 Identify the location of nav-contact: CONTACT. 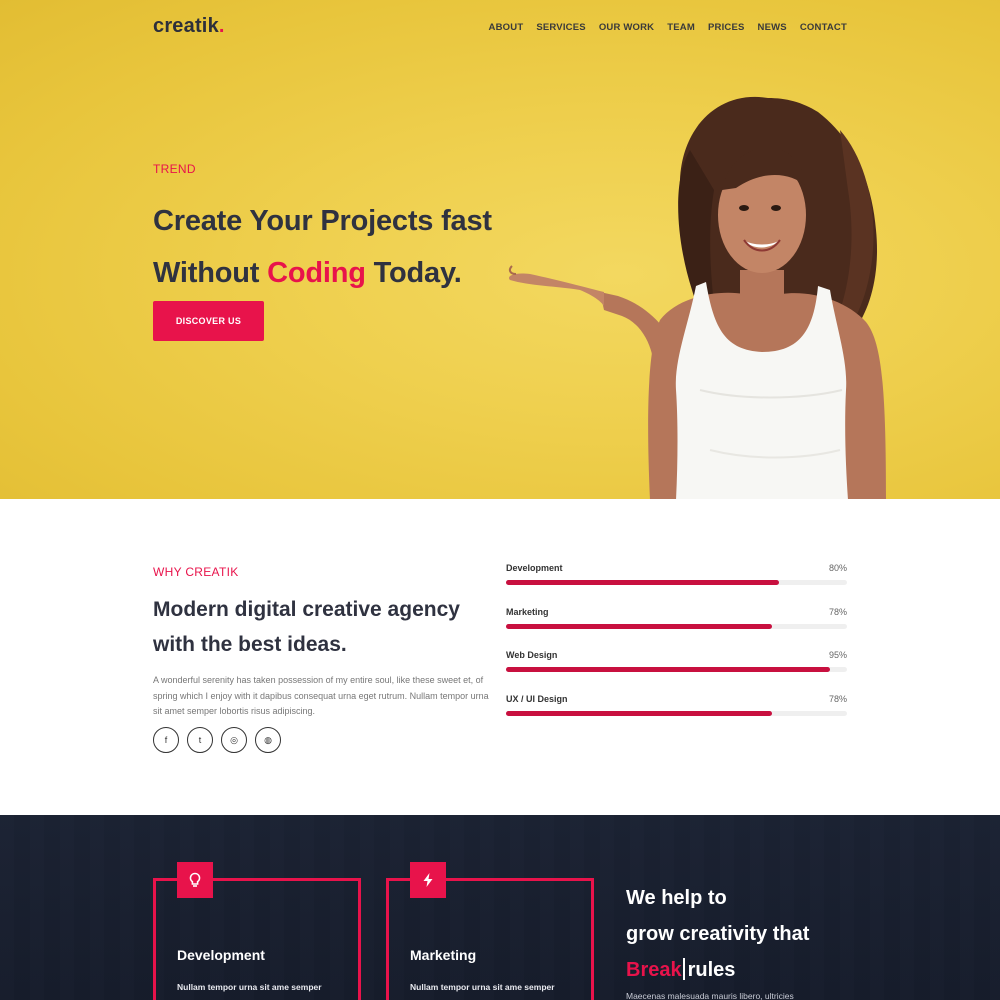
(823, 27).